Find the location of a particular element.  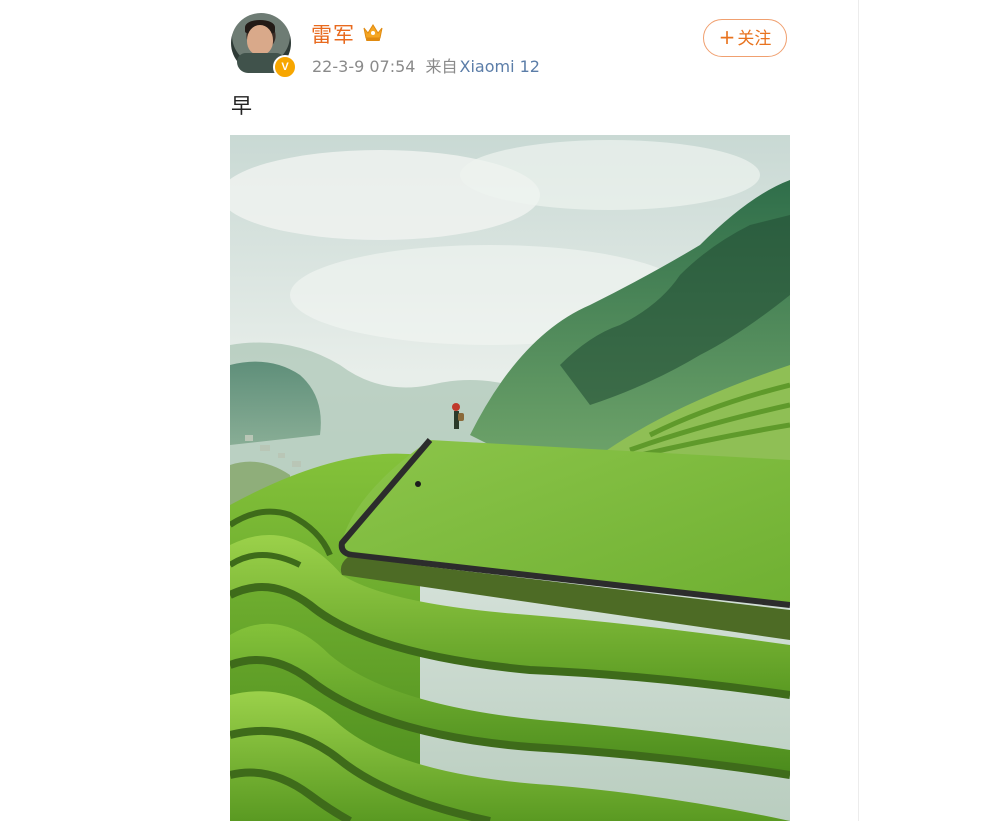

post-meta: 22-3-9 07:54 来自 Xiaomi 12 is located at coordinates (426, 65).